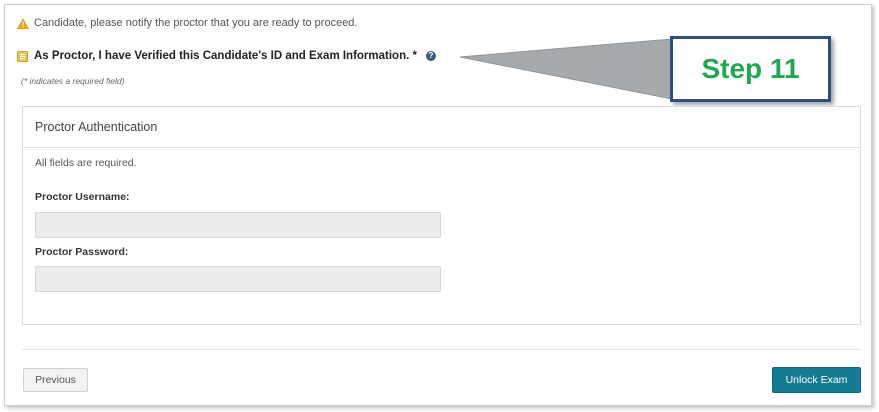  Describe the element at coordinates (238, 225) in the screenshot. I see `proctor-username-input` at that location.